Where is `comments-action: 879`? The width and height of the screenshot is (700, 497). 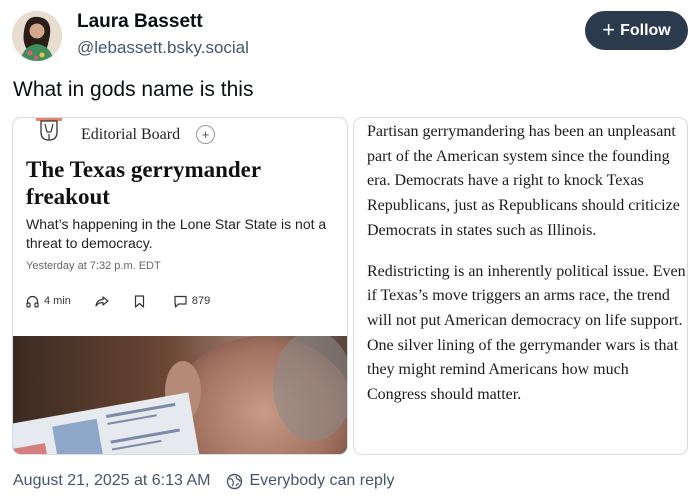
comments-action: 879 is located at coordinates (192, 301).